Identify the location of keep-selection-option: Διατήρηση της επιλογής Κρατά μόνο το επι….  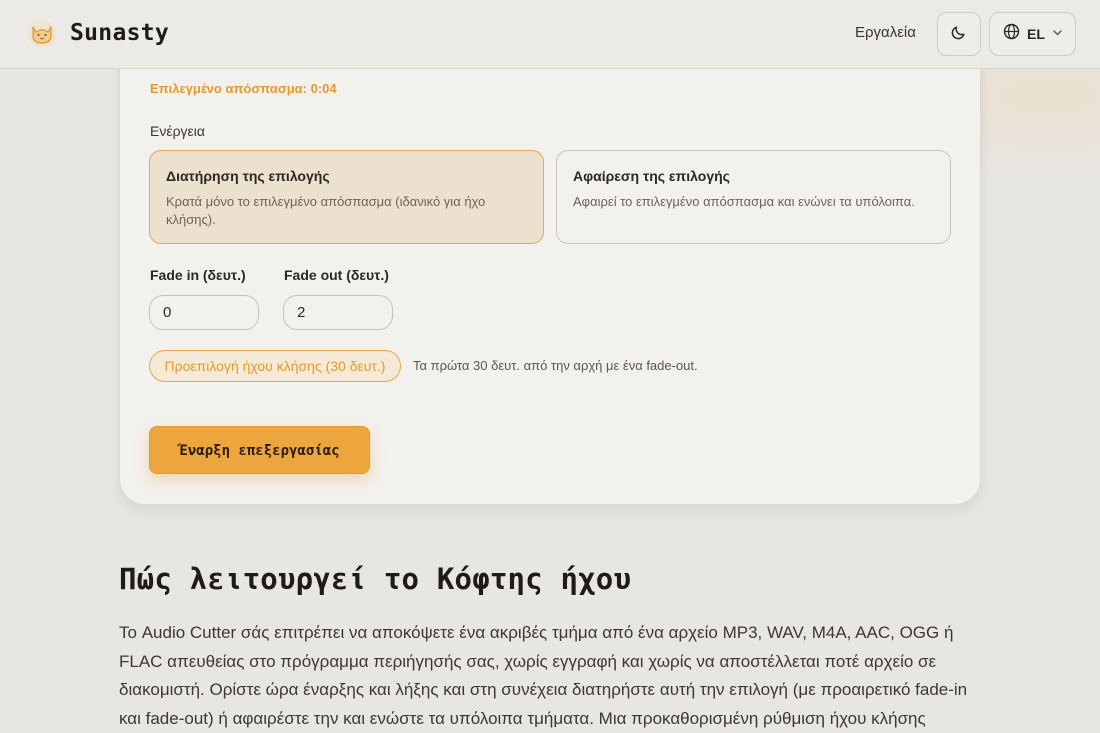
(346, 197).